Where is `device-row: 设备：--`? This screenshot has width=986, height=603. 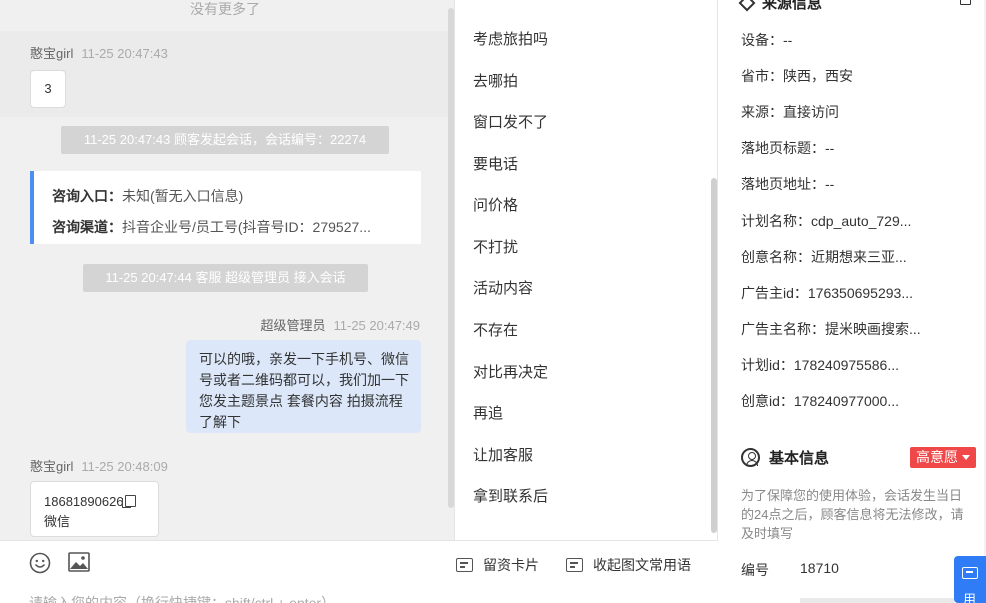 device-row: 设备：-- is located at coordinates (767, 40).